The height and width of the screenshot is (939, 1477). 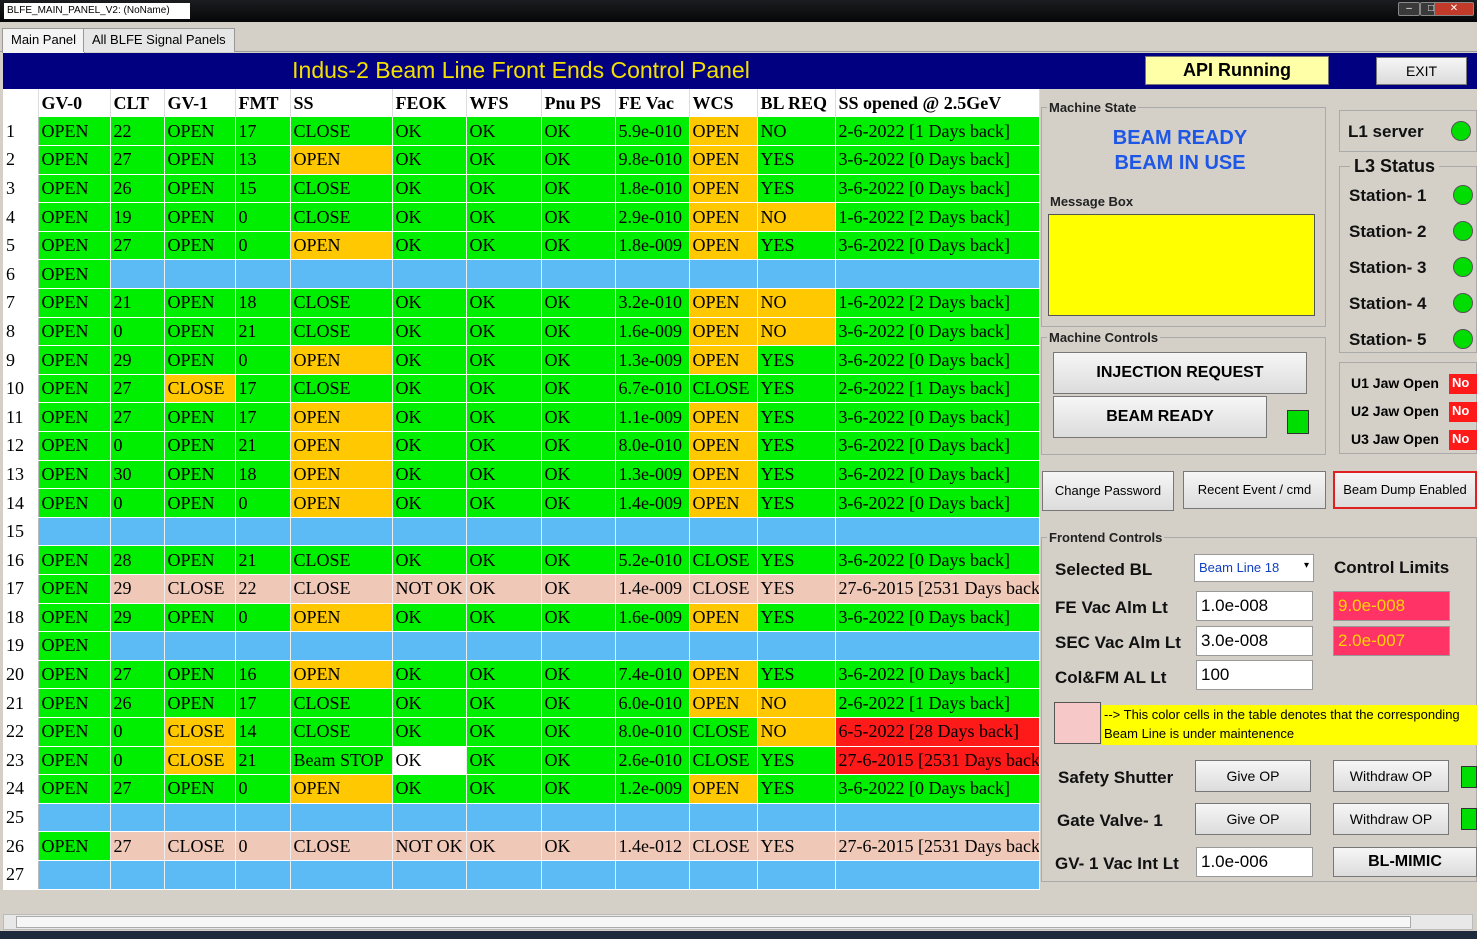 What do you see at coordinates (937, 846) in the screenshot?
I see `table-cell: 27-6-2015 [2531 Days back]` at bounding box center [937, 846].